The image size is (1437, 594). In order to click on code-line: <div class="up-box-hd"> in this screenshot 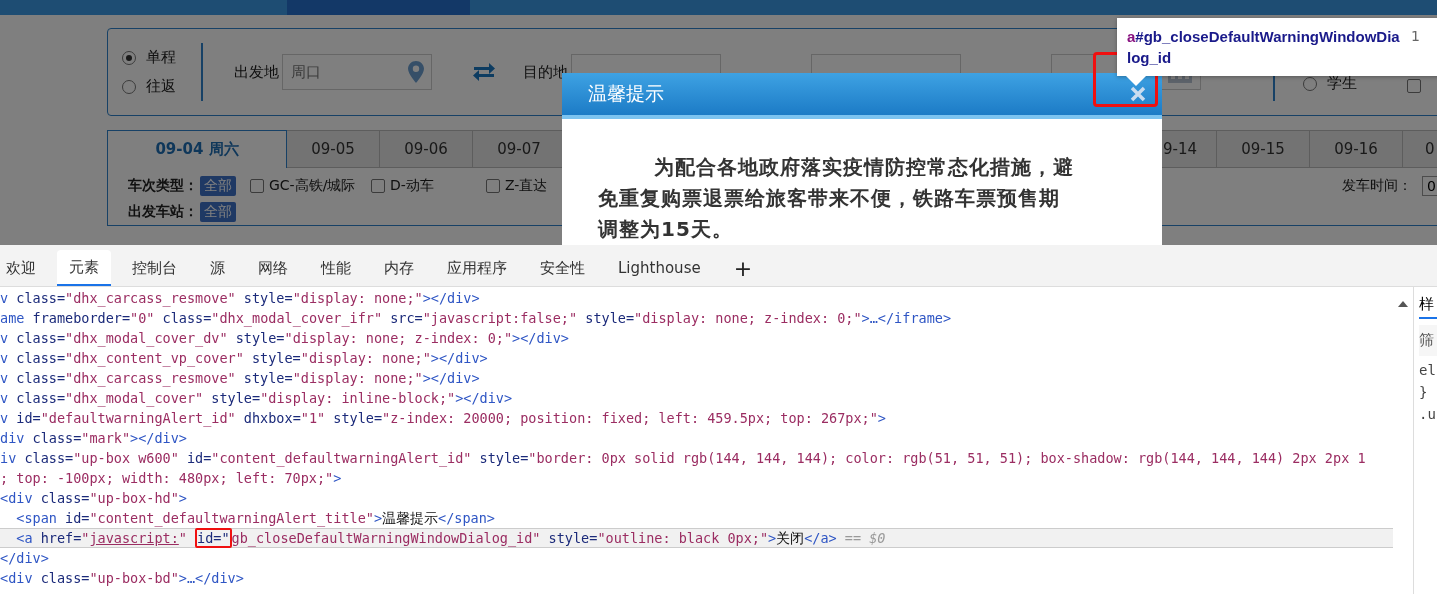, I will do `click(696, 498)`.